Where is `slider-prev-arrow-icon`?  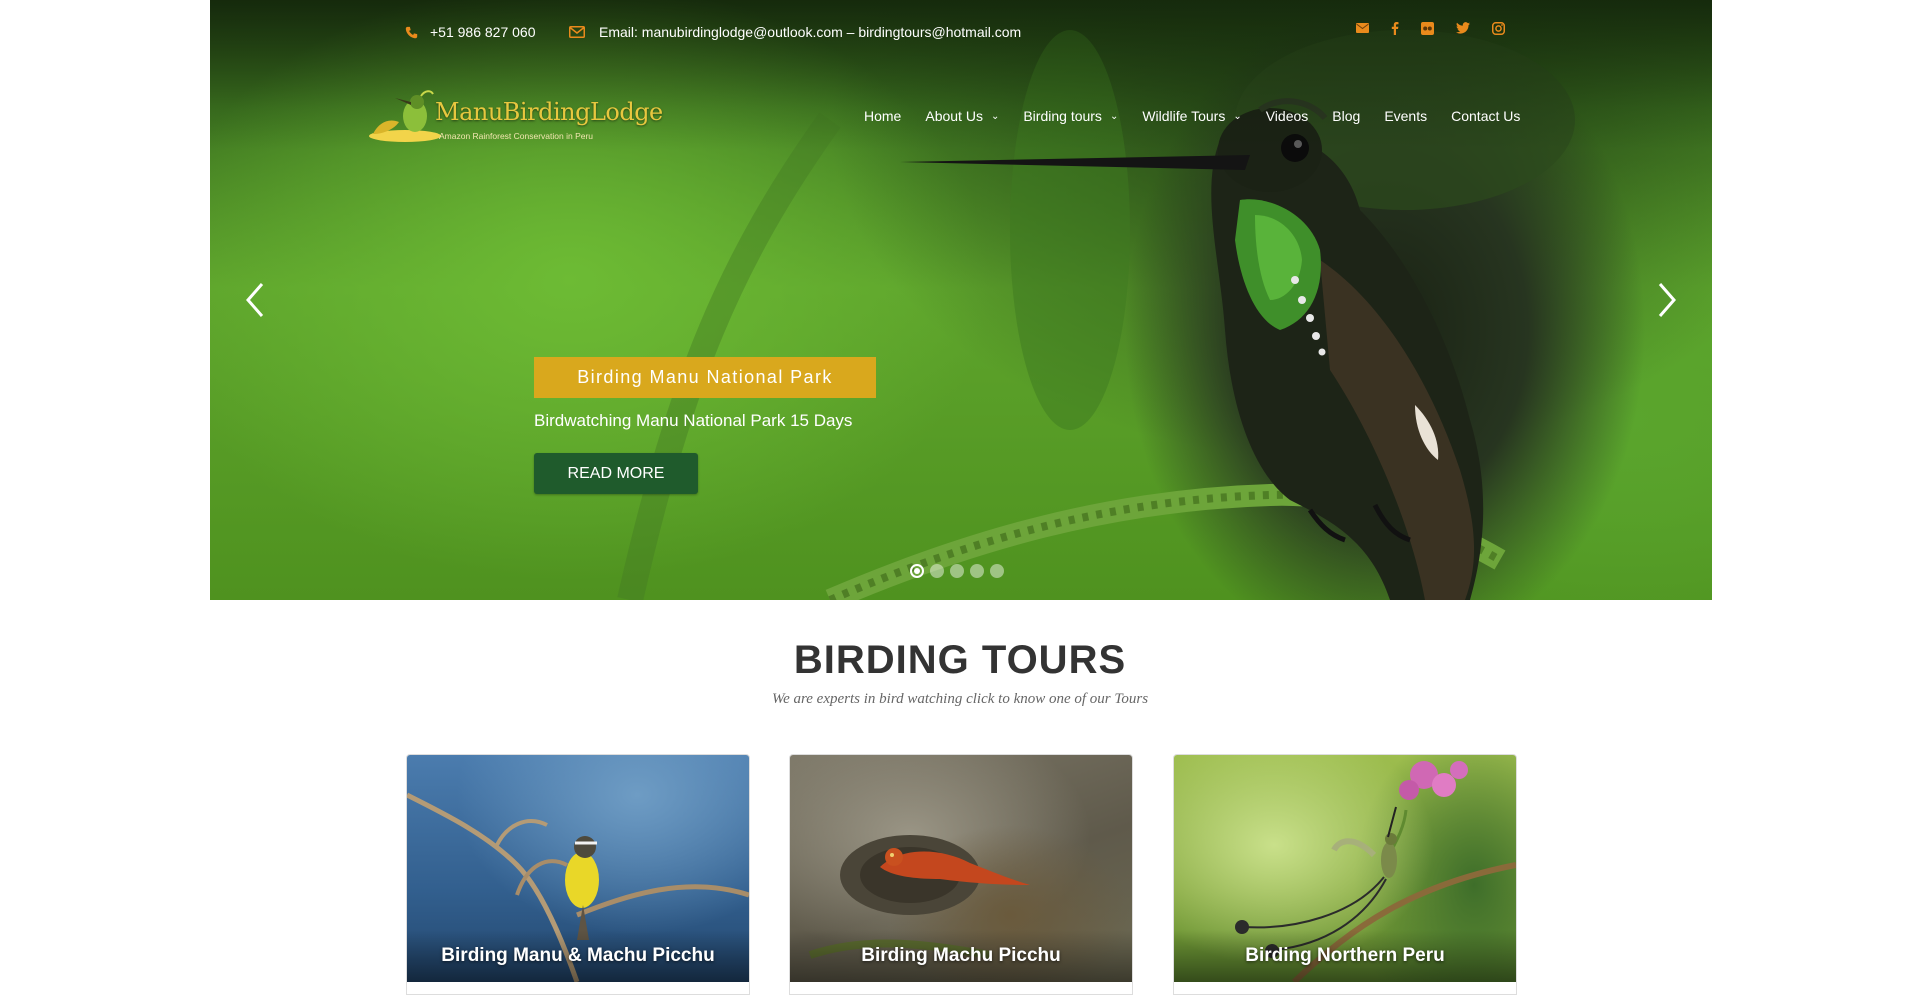
slider-prev-arrow-icon is located at coordinates (255, 300).